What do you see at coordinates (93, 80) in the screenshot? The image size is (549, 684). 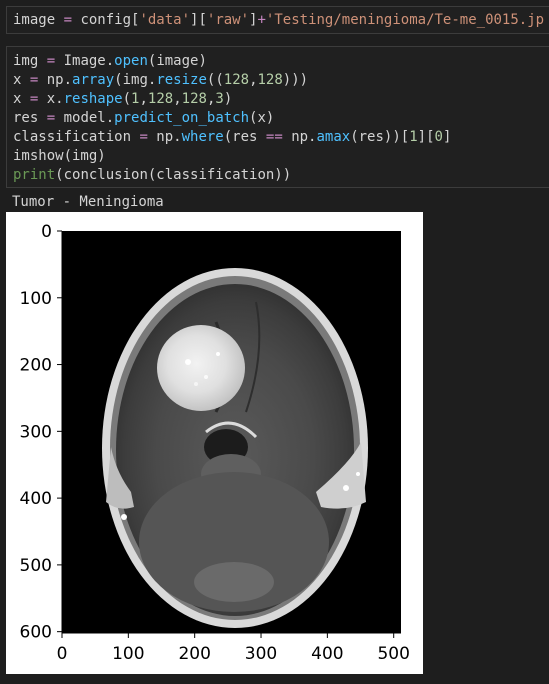 I see `code-token: array` at bounding box center [93, 80].